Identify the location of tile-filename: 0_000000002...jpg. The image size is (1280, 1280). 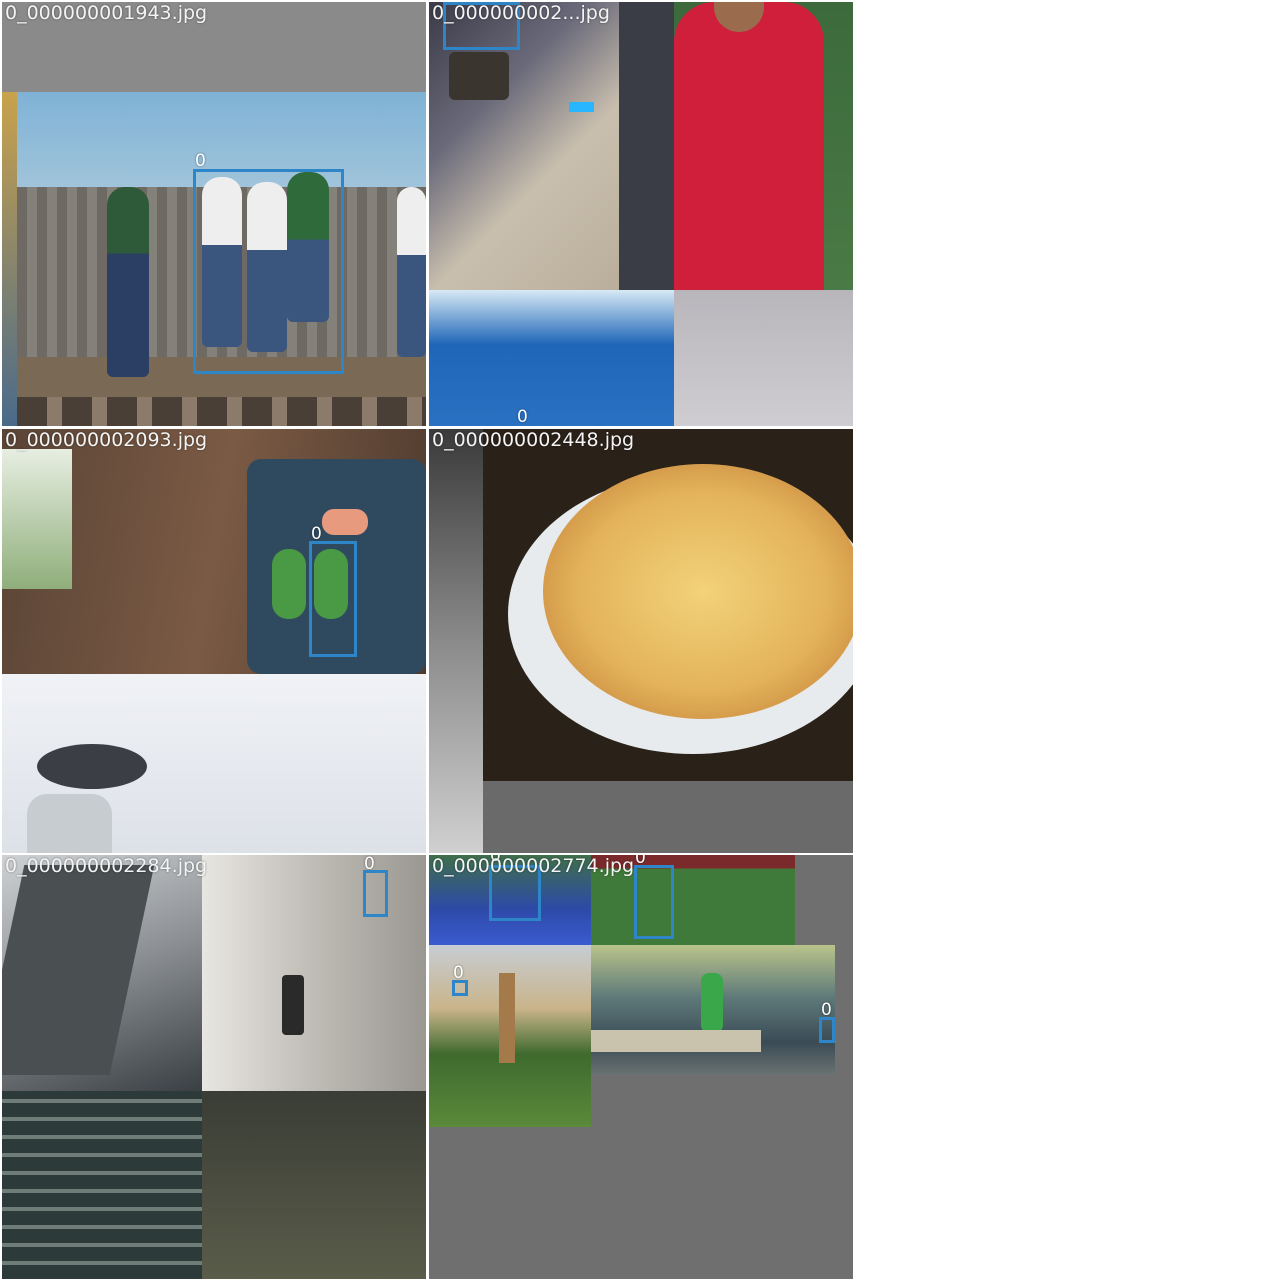
(521, 13).